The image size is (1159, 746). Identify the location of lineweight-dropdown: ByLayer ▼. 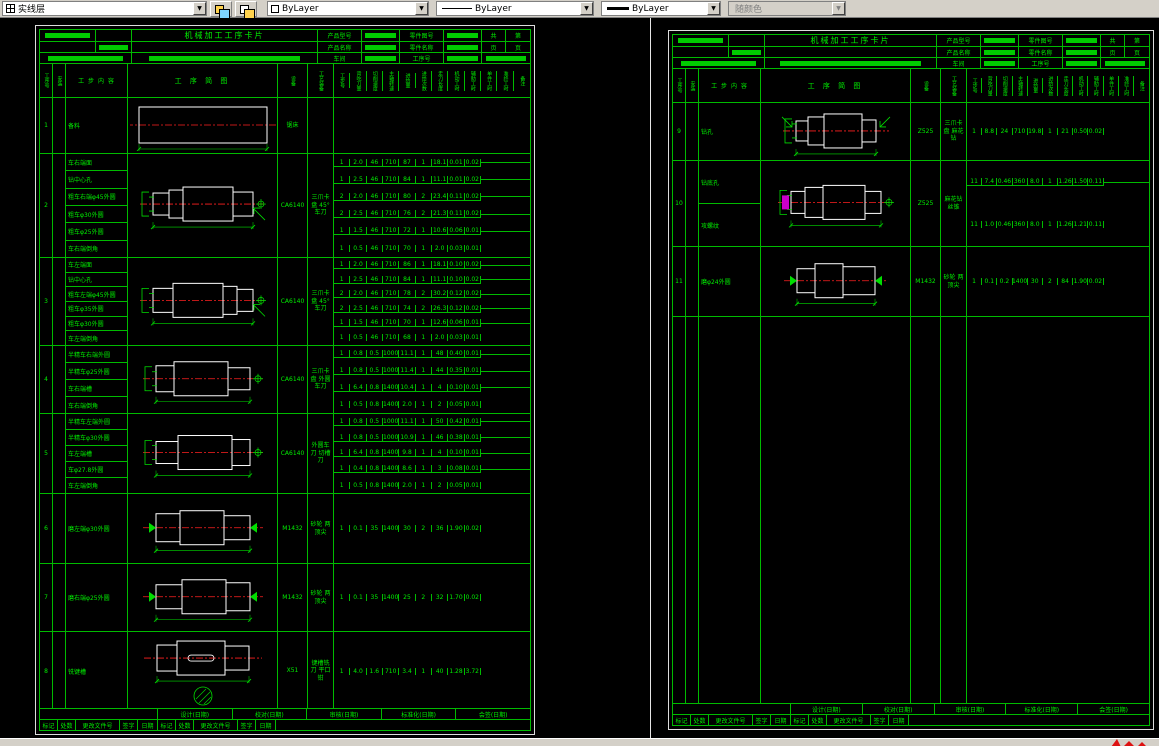
(661, 8).